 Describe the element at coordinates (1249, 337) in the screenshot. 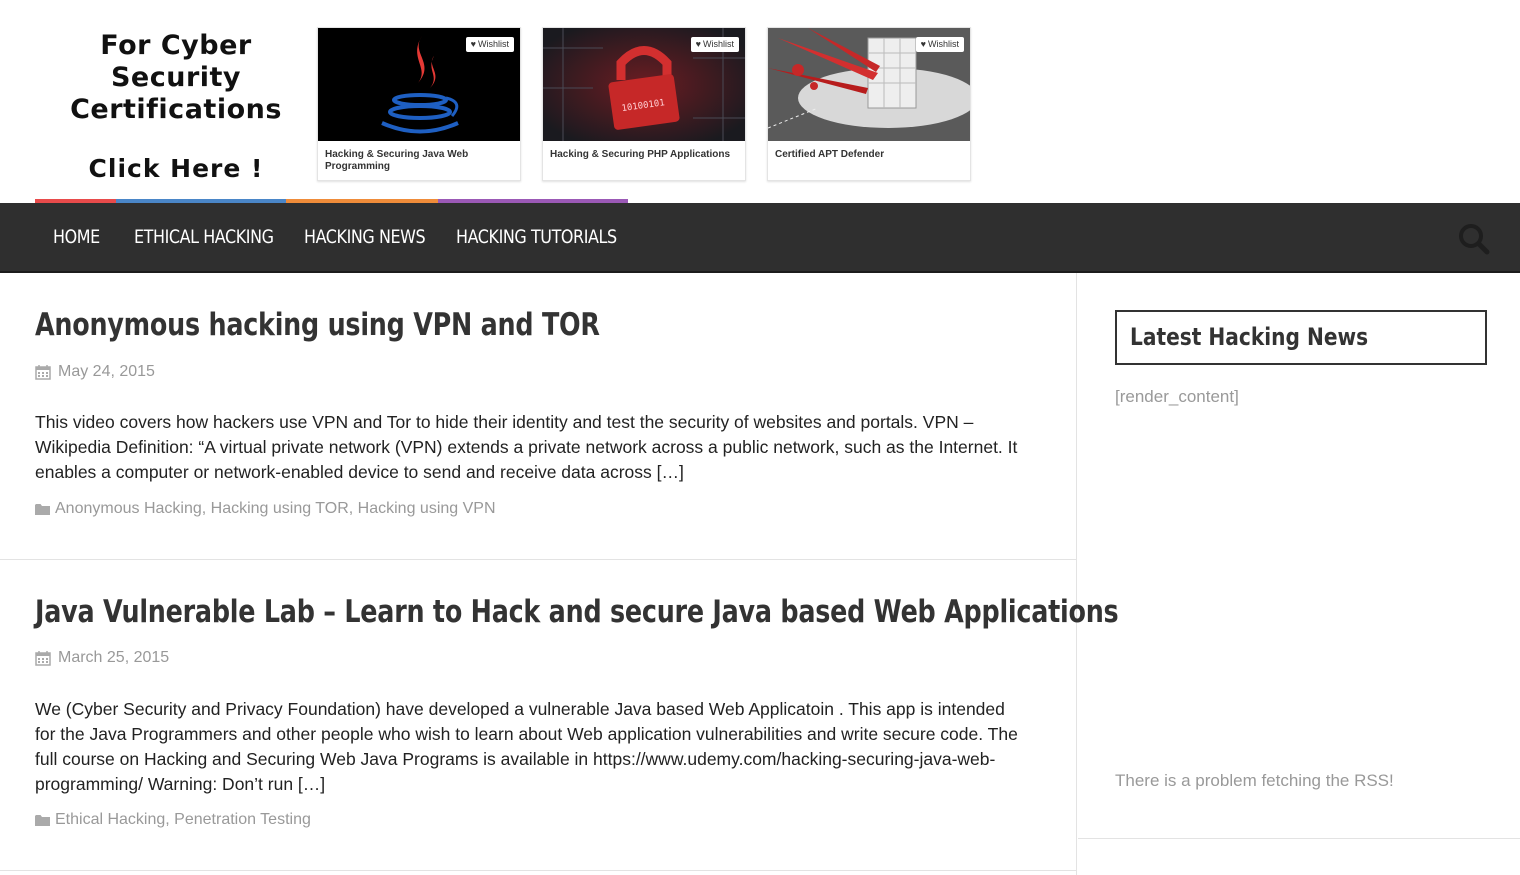

I see `widget-title: Latest Hacking News` at that location.